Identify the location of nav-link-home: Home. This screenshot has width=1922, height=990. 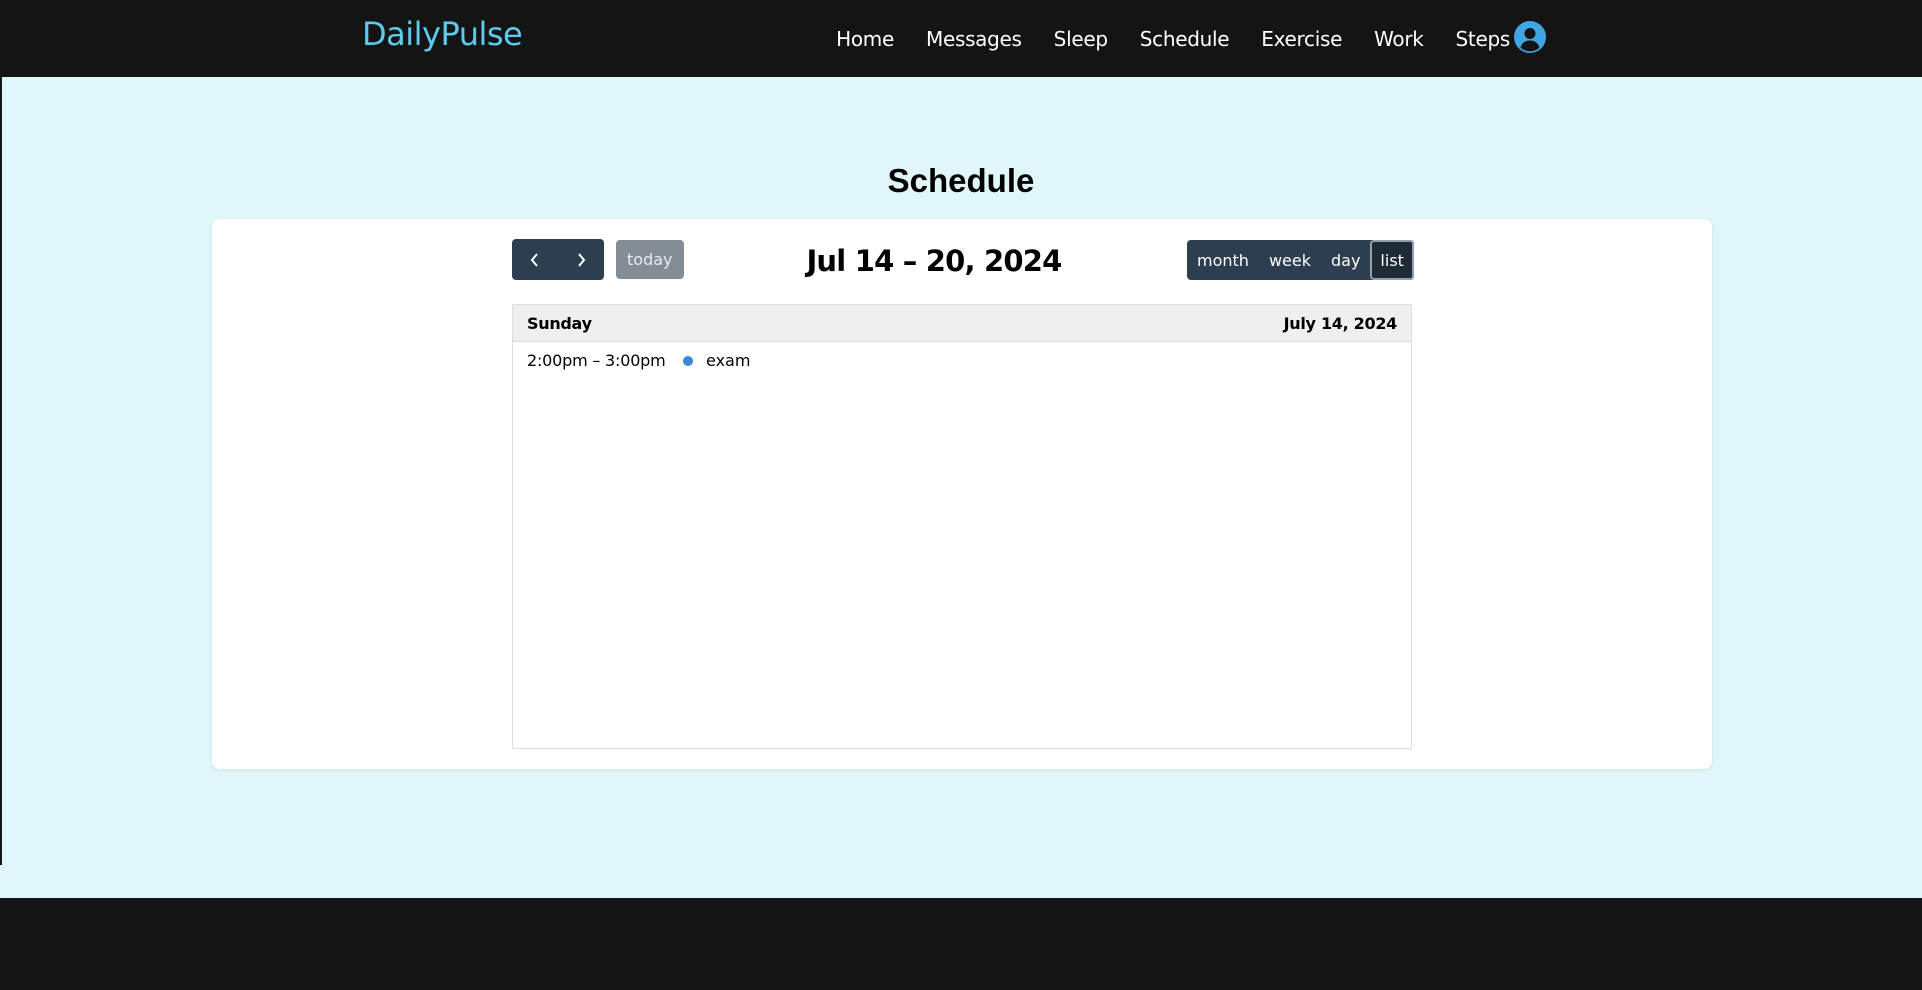
(865, 39).